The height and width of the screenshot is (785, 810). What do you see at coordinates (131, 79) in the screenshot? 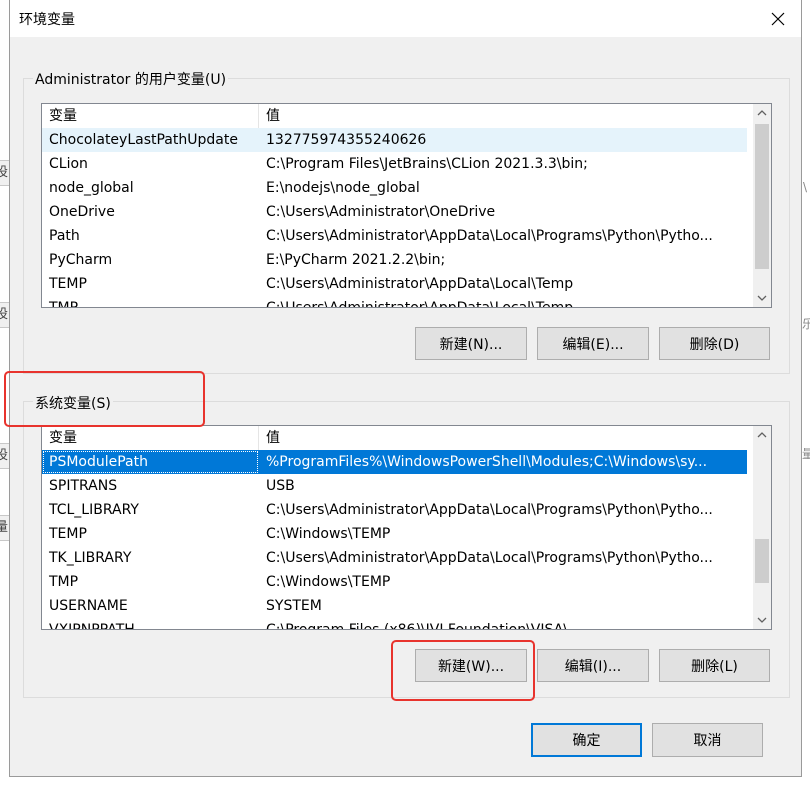
I see `user-variables-group-label: Administrator 的用户变量(U)` at bounding box center [131, 79].